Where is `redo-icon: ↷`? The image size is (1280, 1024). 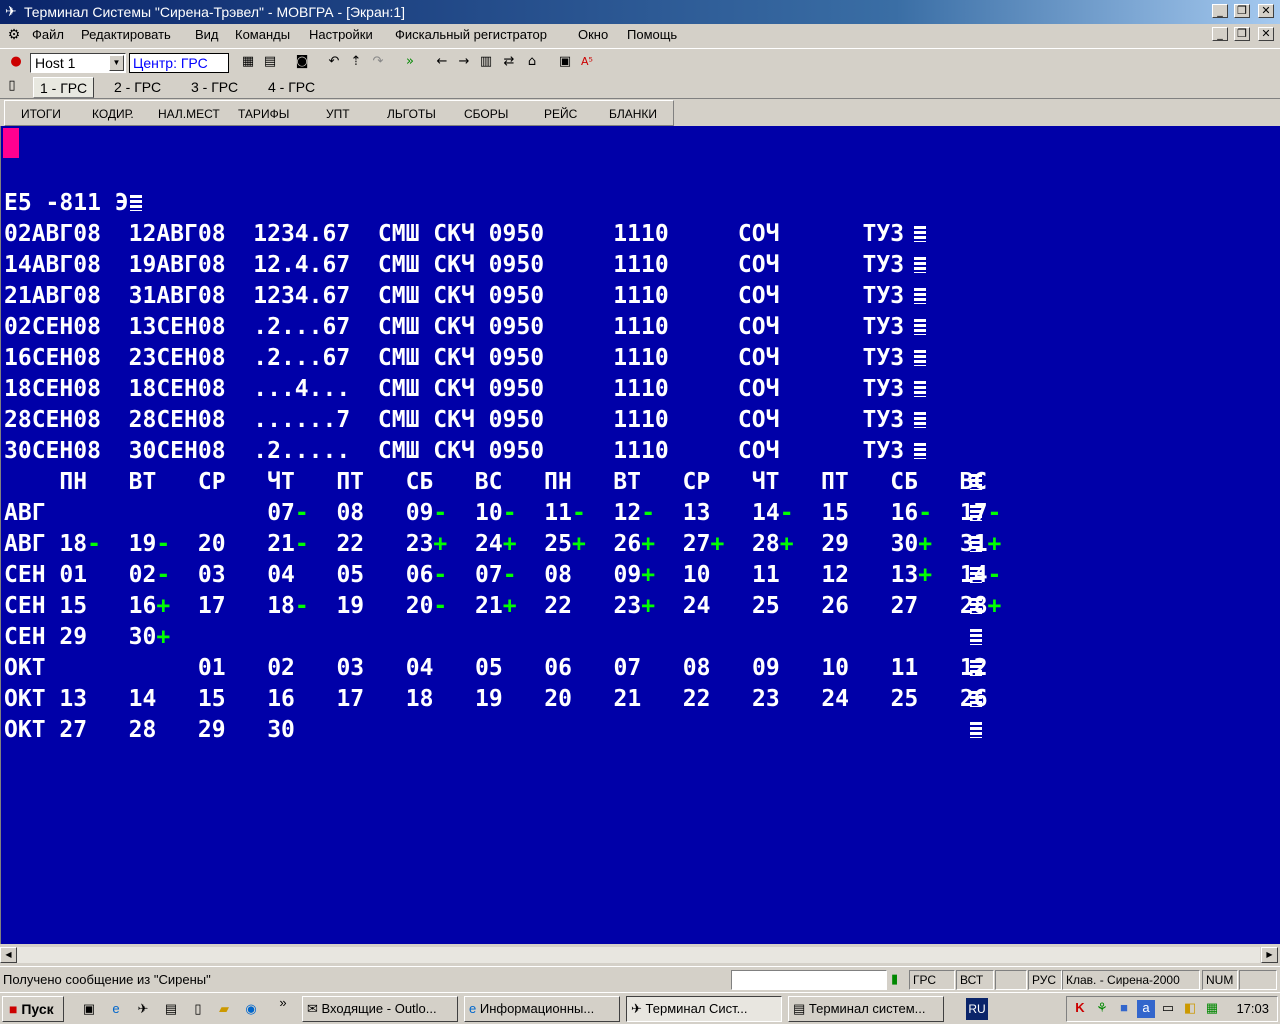 redo-icon: ↷ is located at coordinates (378, 62).